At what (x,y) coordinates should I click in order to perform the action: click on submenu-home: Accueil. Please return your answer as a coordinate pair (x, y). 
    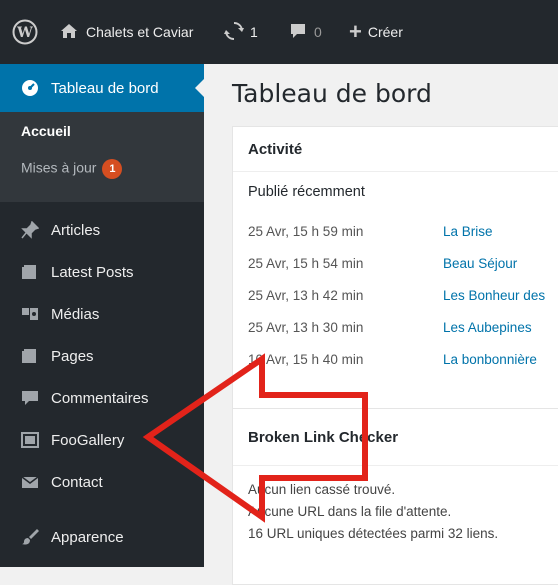
    Looking at the image, I should click on (46, 131).